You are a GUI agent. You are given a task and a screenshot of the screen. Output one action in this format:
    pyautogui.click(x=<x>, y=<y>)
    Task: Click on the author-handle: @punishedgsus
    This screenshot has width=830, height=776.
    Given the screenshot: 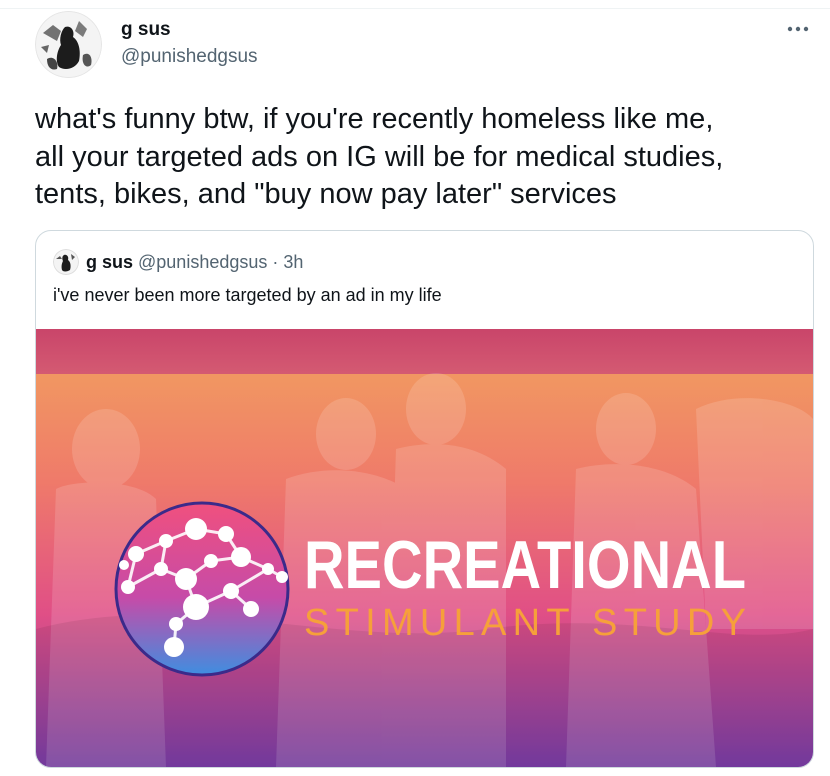 What is the action you would take?
    pyautogui.click(x=189, y=57)
    